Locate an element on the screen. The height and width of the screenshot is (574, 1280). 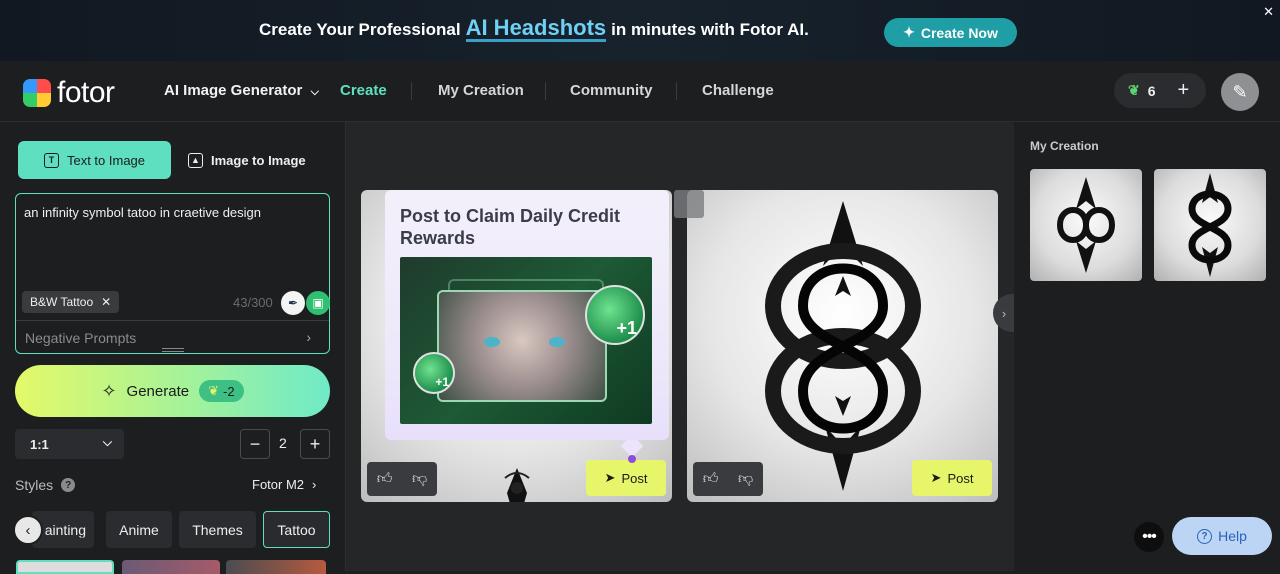
chevron-down-icon: ⌵ is located at coordinates (314, 92).